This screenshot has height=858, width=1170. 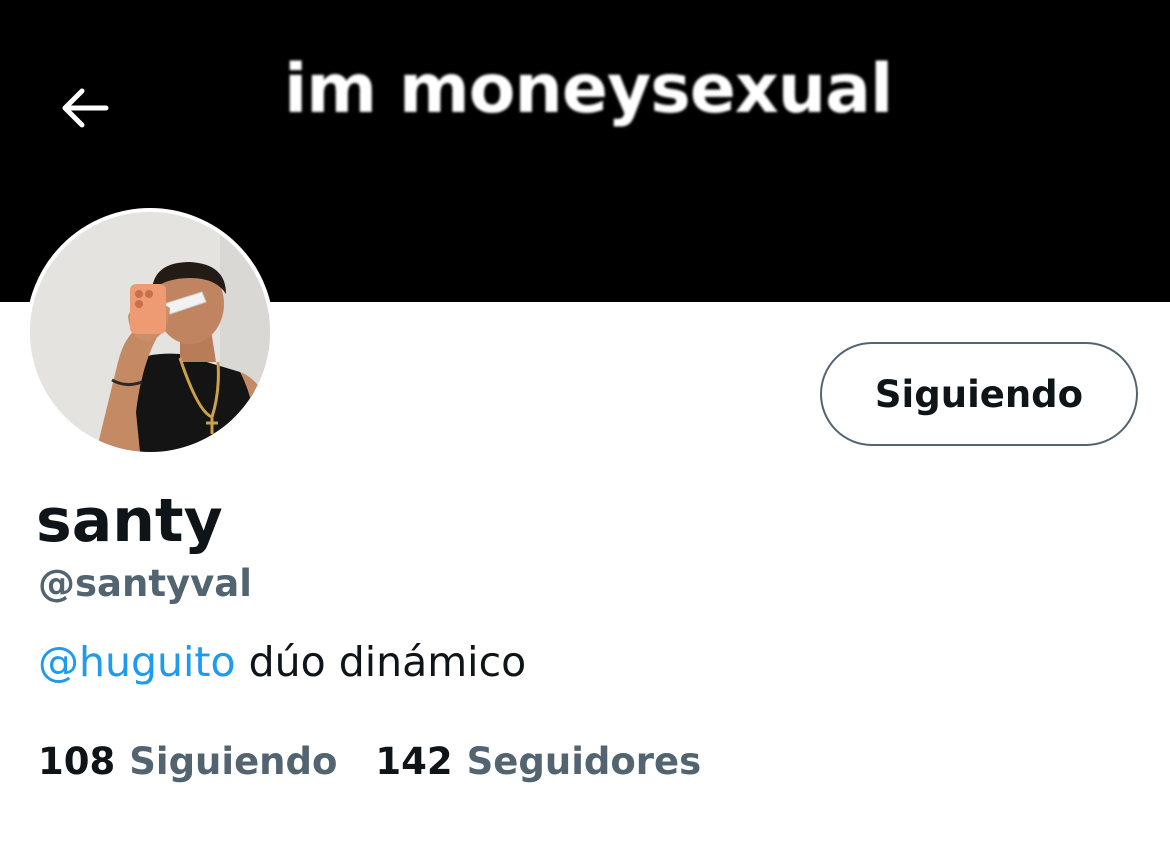 I want to click on back-button, so click(x=84, y=108).